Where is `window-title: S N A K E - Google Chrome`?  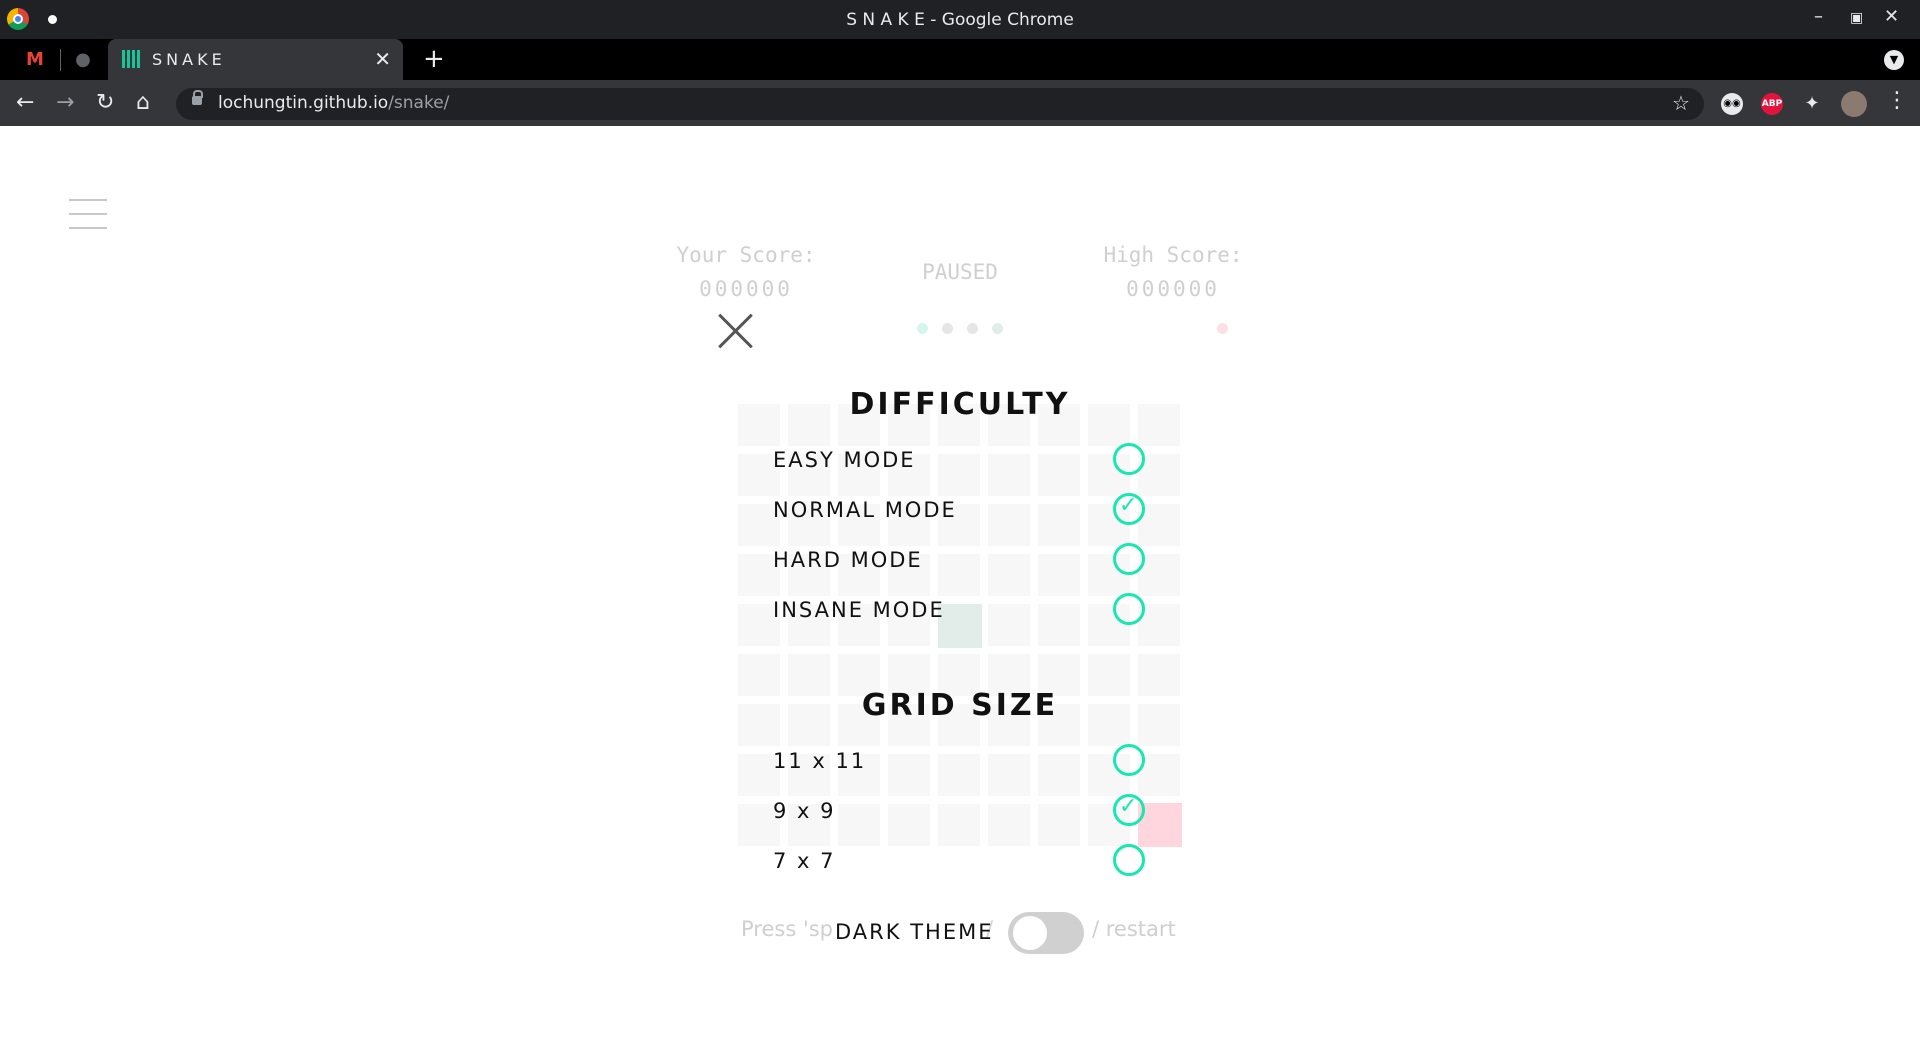 window-title: S N A K E - Google Chrome is located at coordinates (960, 20).